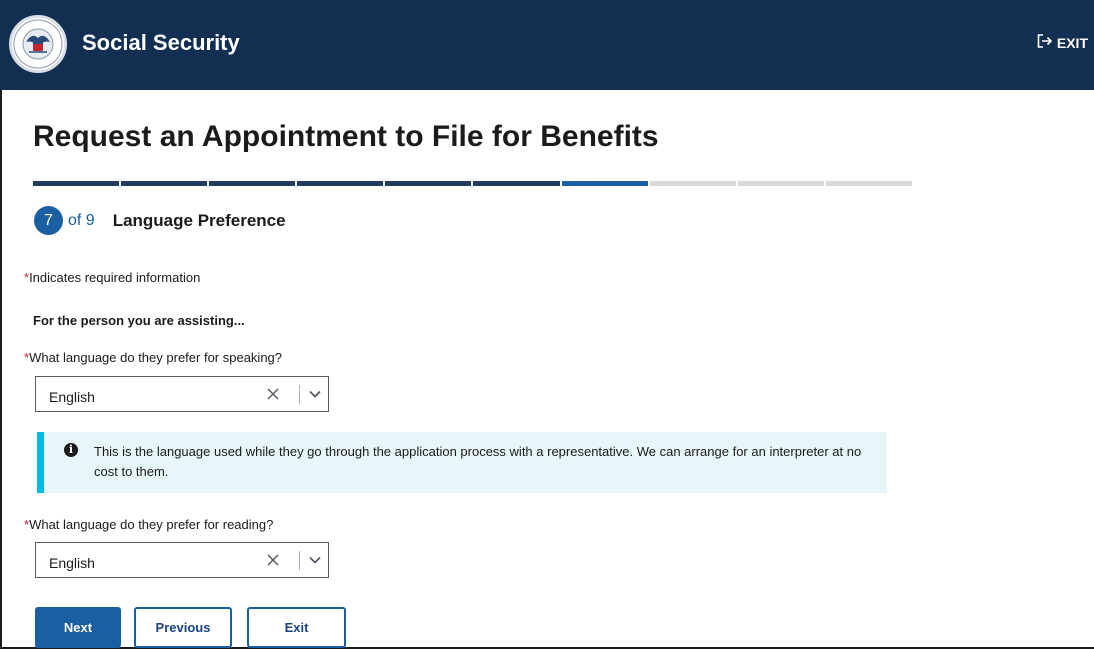  I want to click on speaking-language-select: English, so click(182, 394).